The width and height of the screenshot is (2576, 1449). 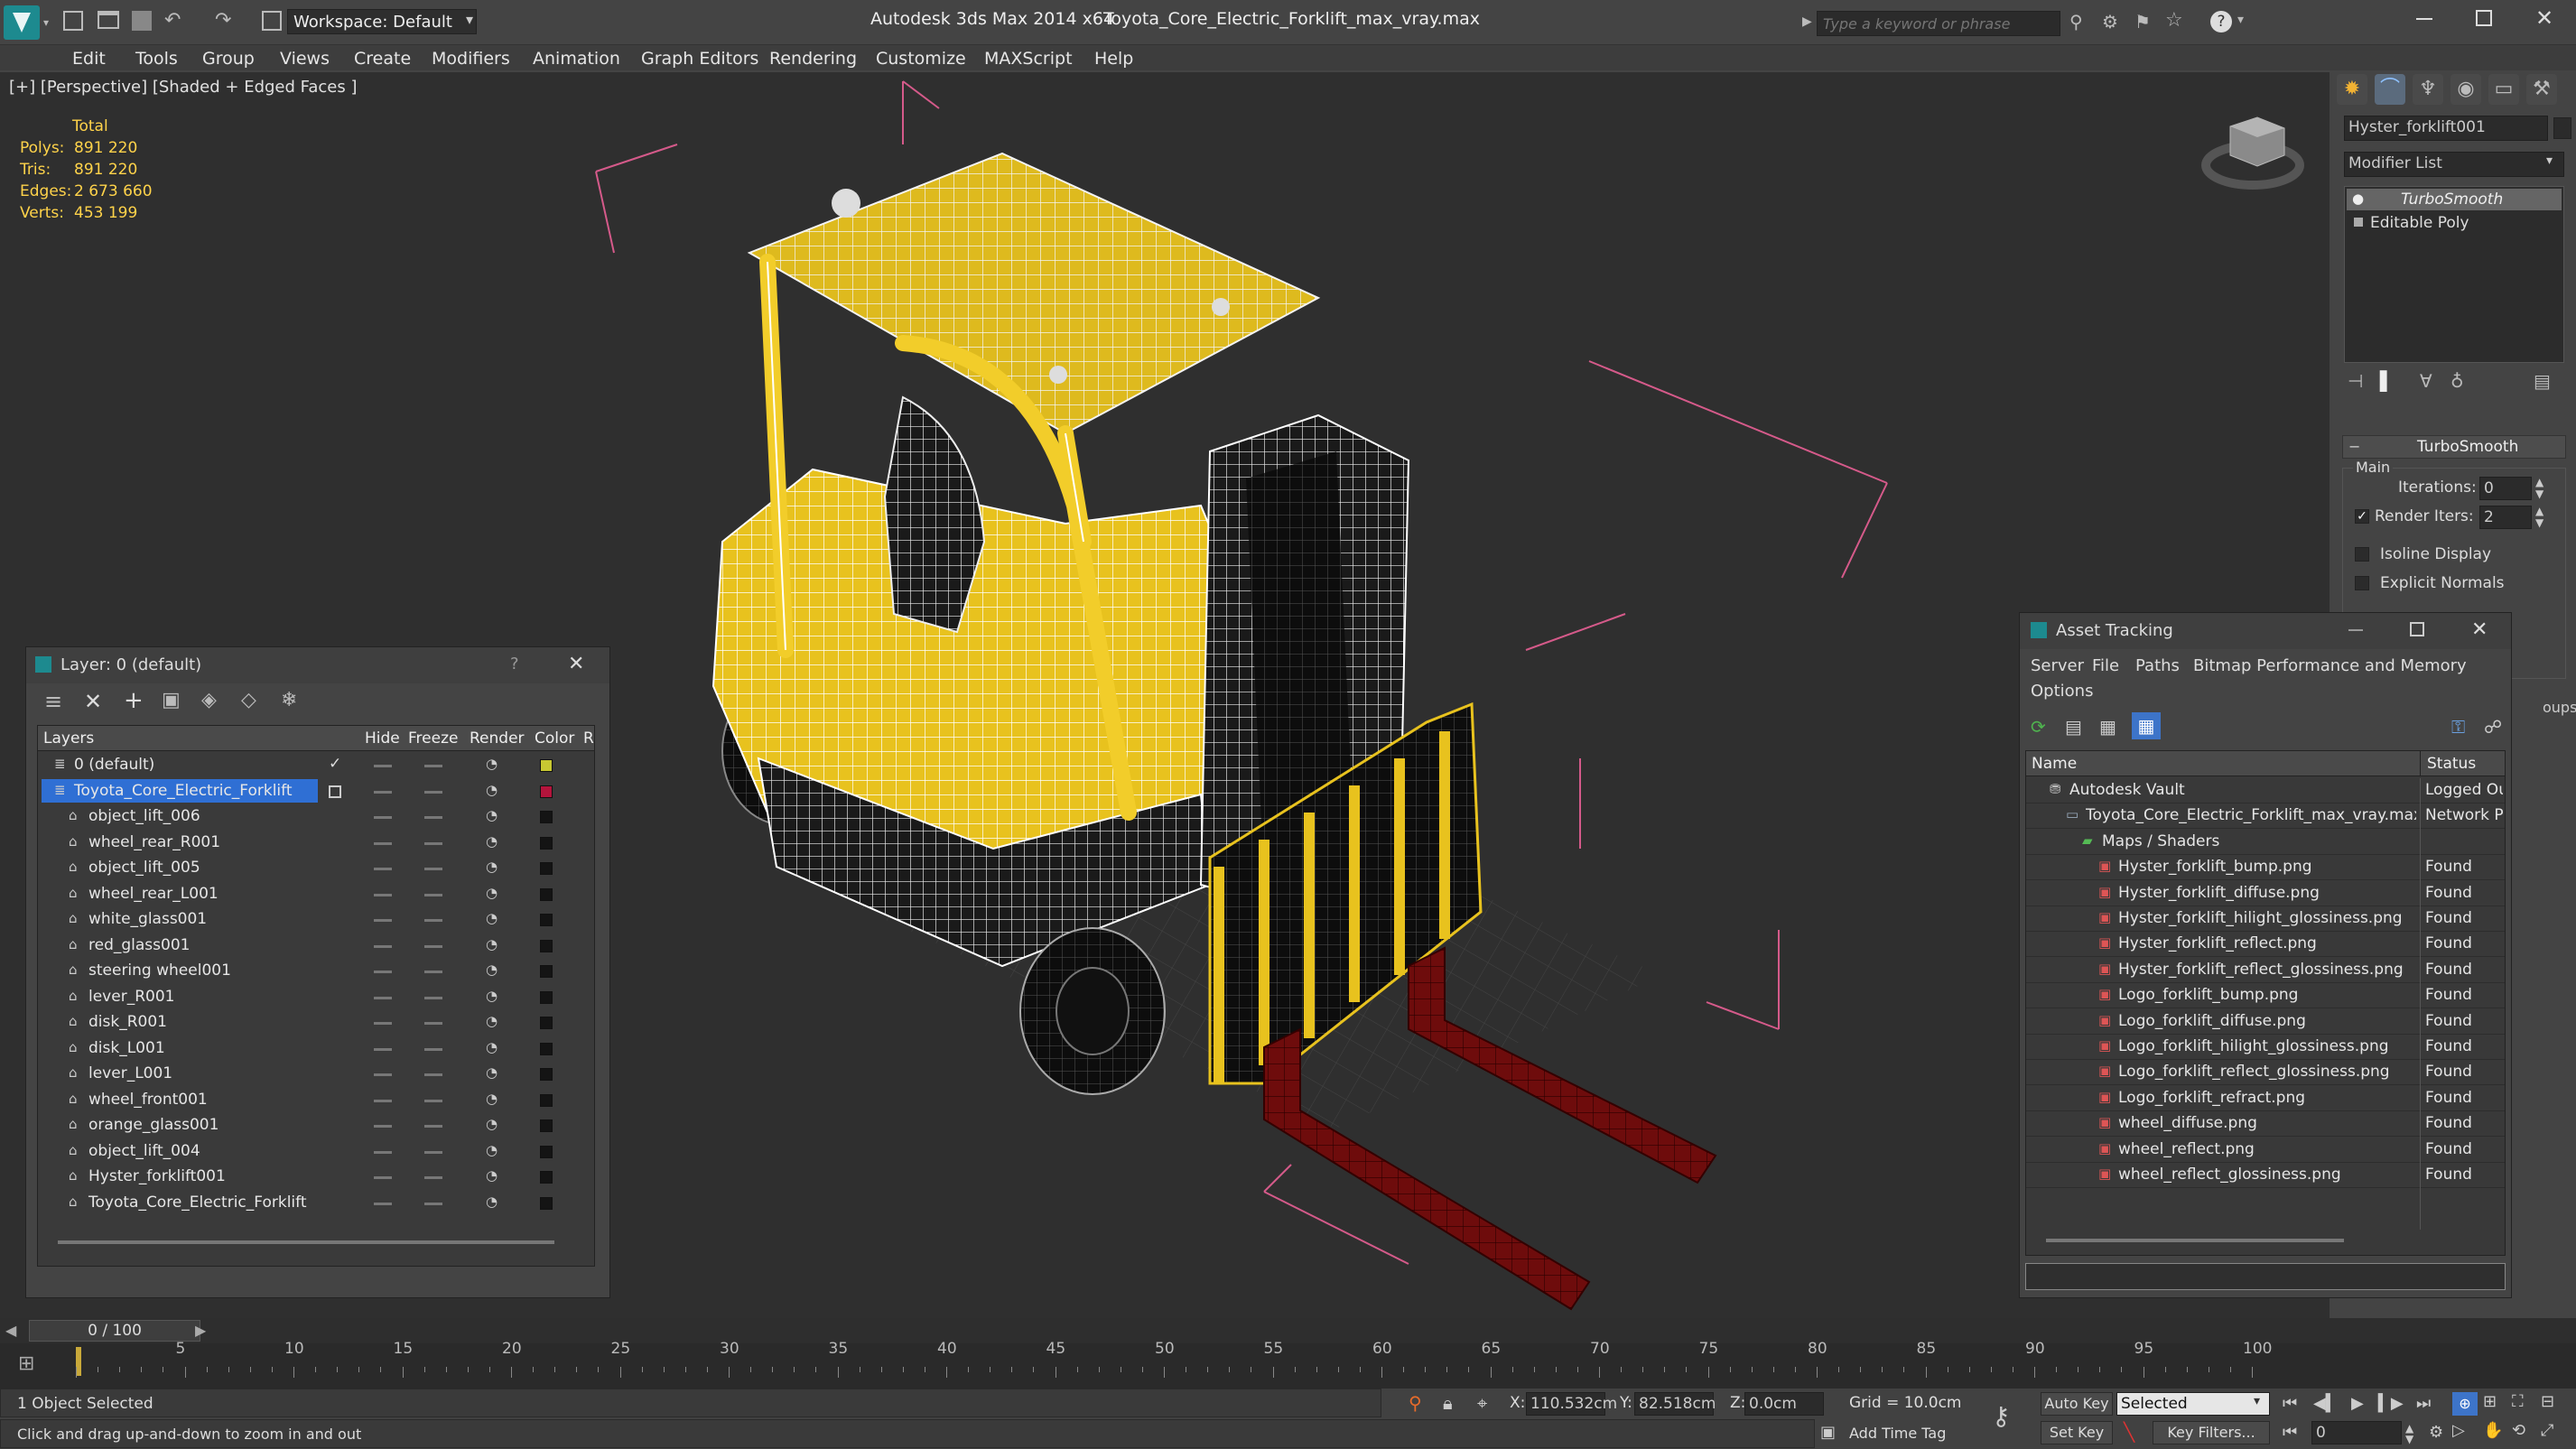 I want to click on search-arrow-icon: ▶, so click(x=1807, y=21).